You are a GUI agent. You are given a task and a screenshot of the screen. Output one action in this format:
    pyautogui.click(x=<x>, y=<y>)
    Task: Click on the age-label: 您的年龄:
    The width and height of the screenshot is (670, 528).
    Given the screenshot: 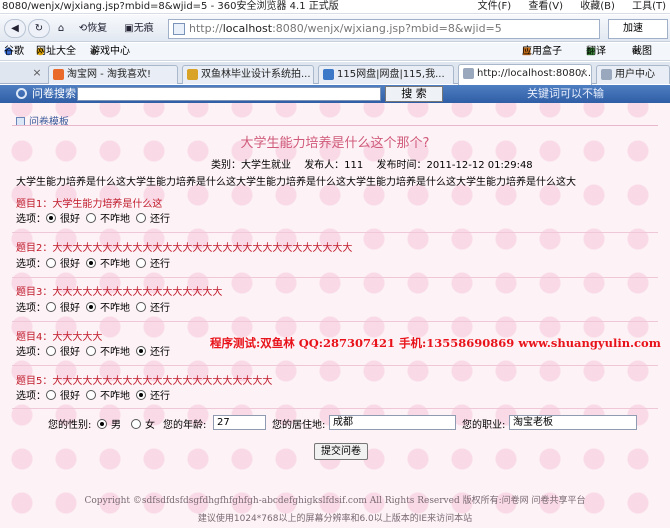 What is the action you would take?
    pyautogui.click(x=185, y=425)
    